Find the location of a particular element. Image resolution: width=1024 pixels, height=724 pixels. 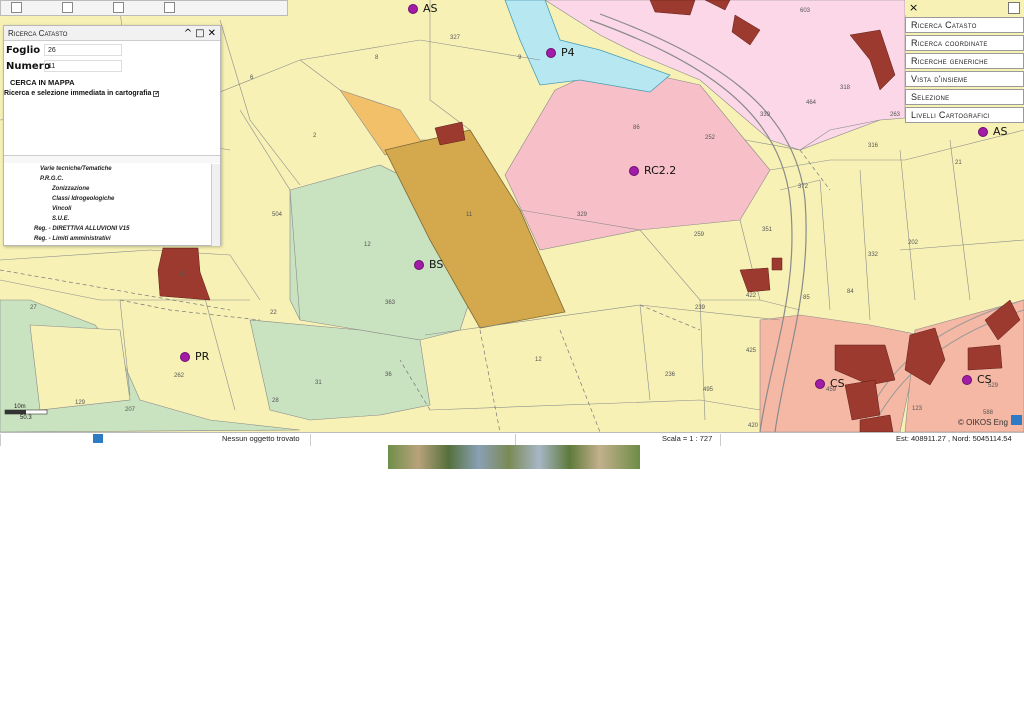

layer-item: Vincoli is located at coordinates (126, 209).